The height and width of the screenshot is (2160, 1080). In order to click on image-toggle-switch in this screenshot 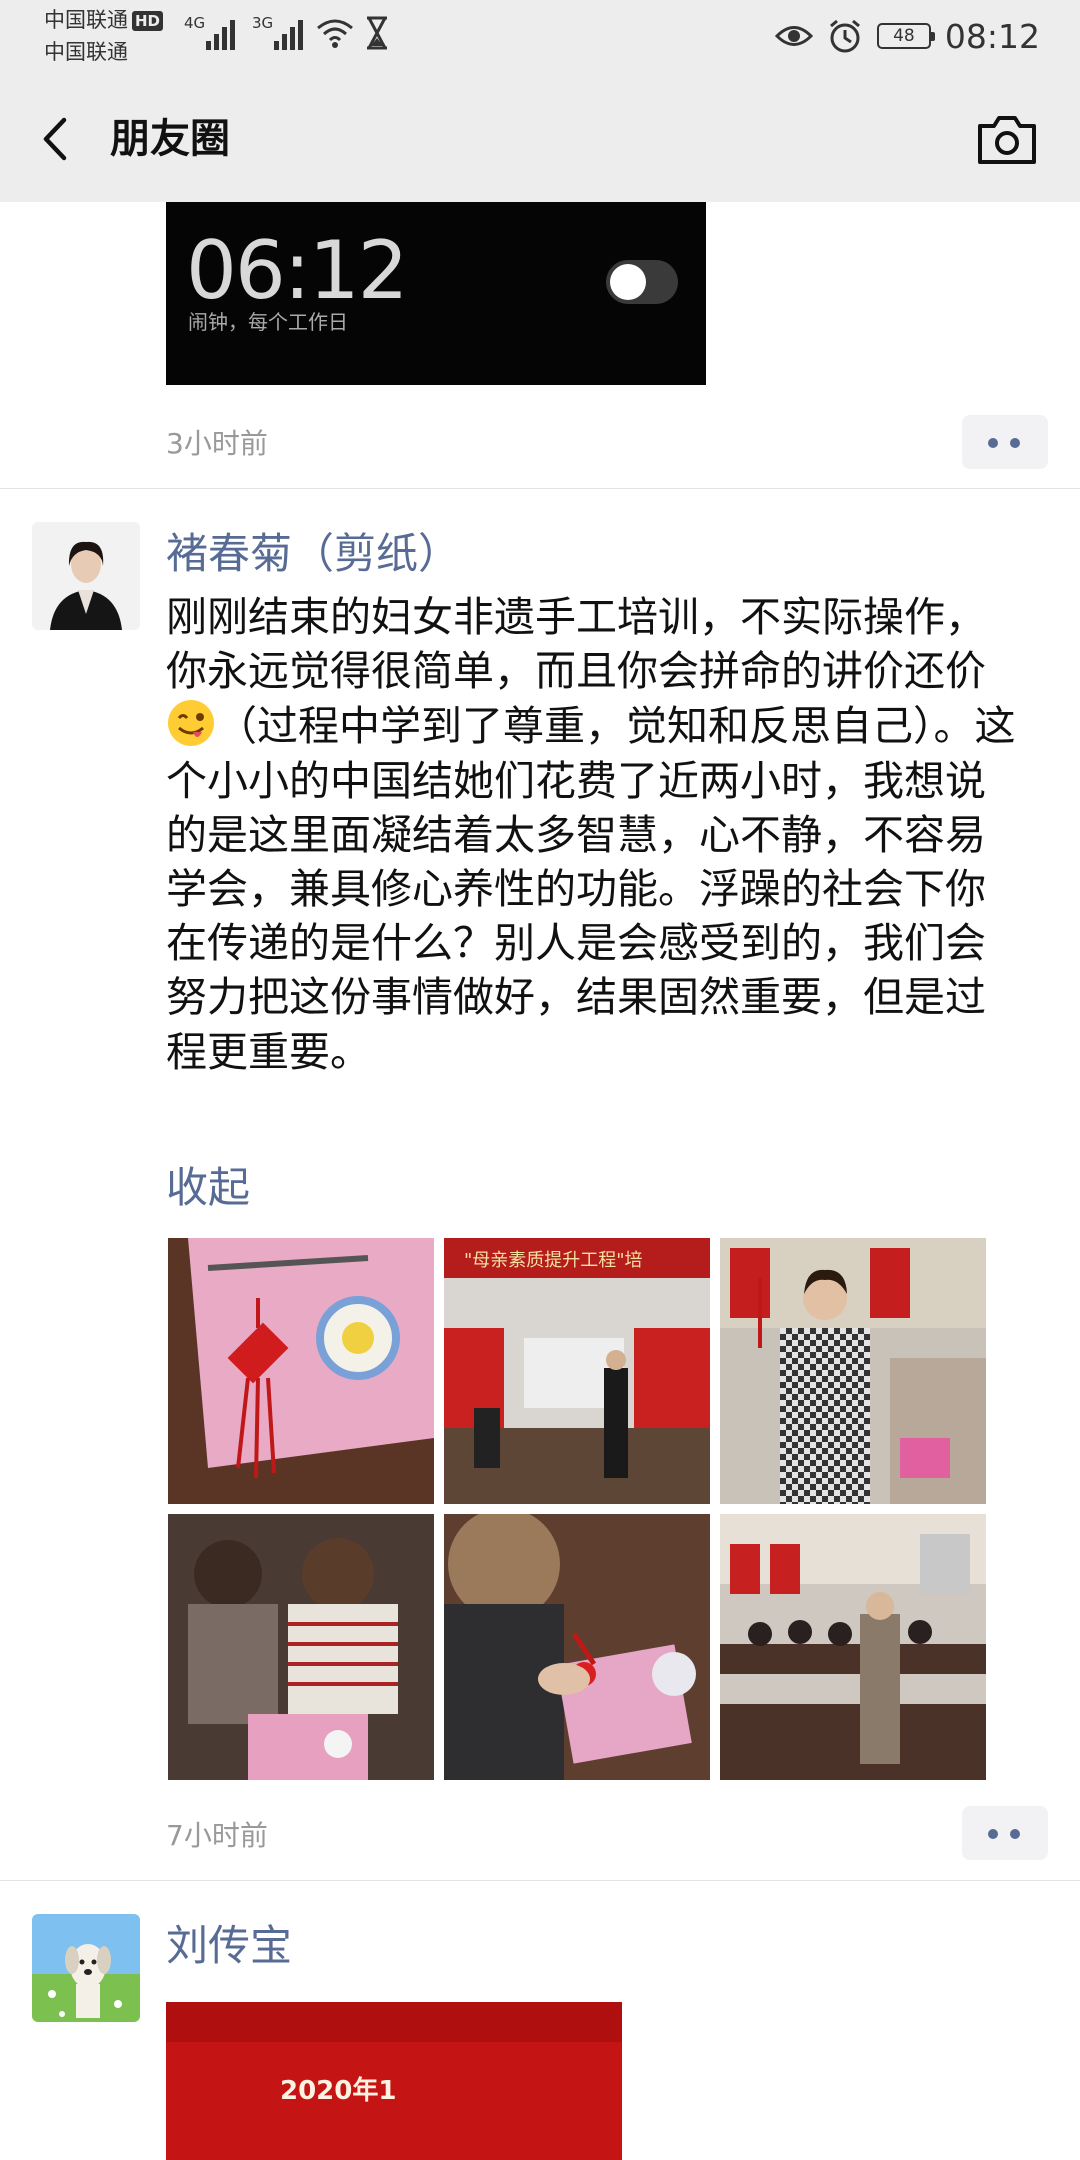, I will do `click(642, 282)`.